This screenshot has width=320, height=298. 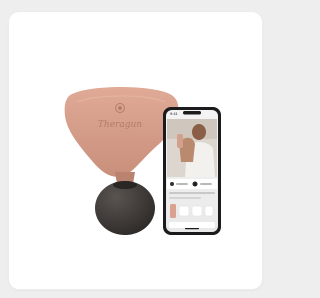 I want to click on phone-device-miniature, so click(x=180, y=141).